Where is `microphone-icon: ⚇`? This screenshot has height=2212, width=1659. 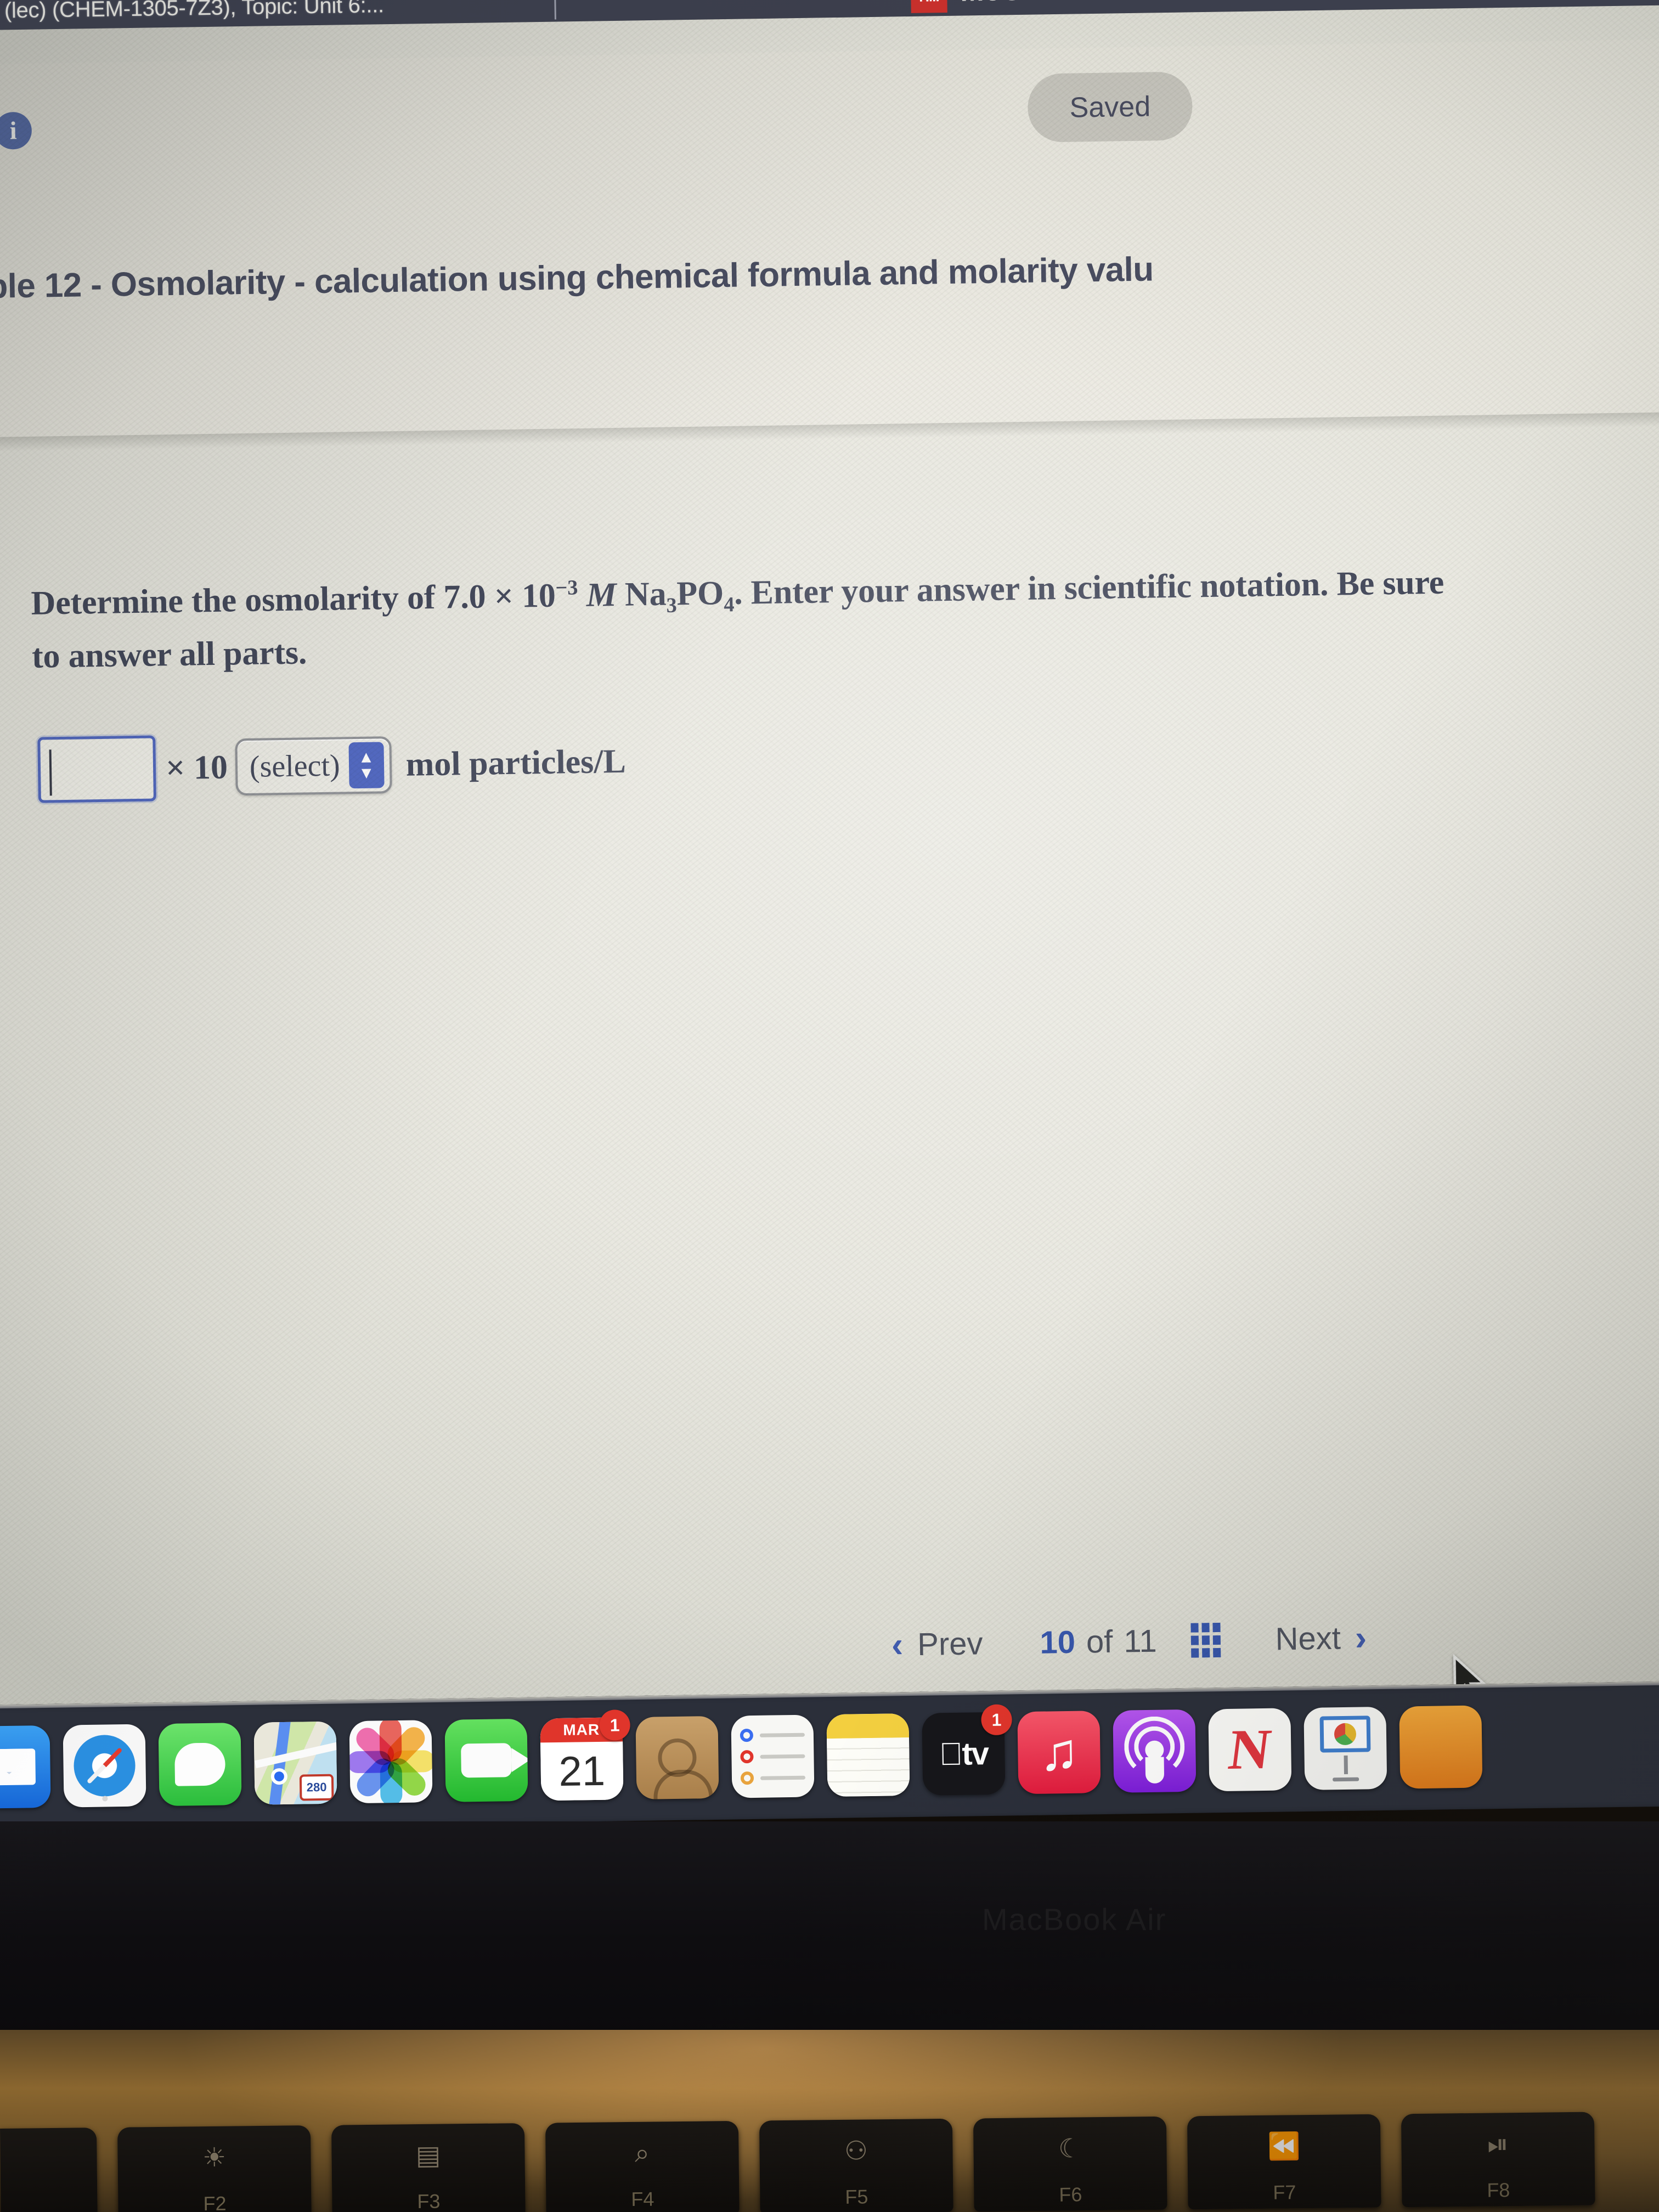 microphone-icon: ⚇ is located at coordinates (856, 2151).